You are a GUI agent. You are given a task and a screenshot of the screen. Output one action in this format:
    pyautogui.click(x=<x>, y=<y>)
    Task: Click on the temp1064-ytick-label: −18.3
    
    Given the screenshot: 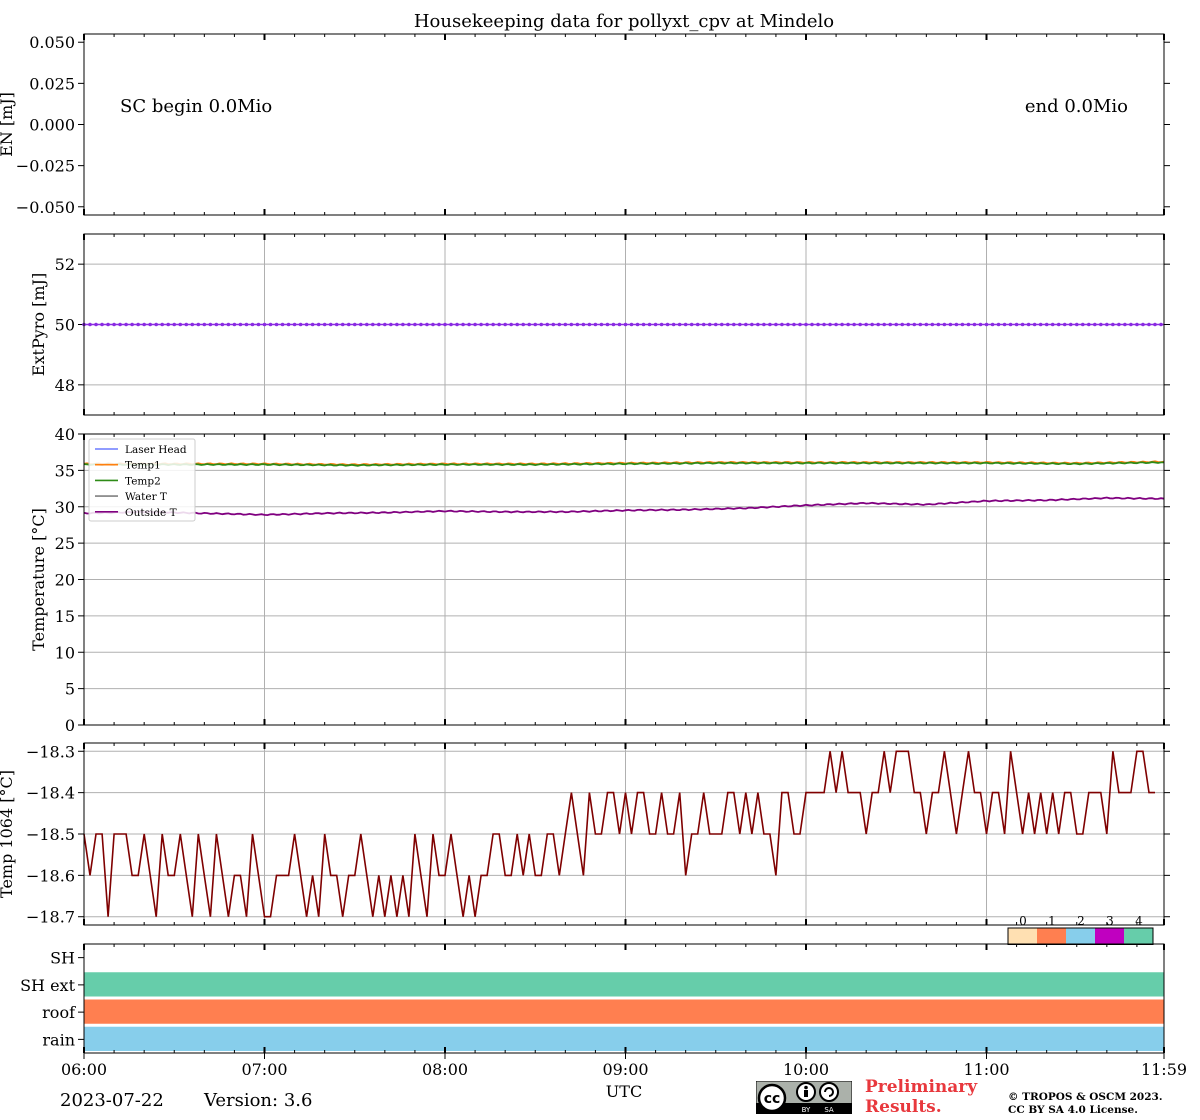 What is the action you would take?
    pyautogui.click(x=50, y=751)
    